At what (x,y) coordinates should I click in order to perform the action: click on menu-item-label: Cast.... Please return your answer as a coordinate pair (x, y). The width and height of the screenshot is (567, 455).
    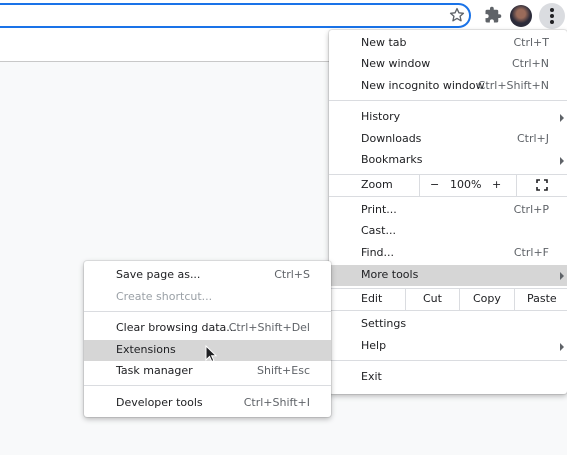
    Looking at the image, I should click on (378, 230).